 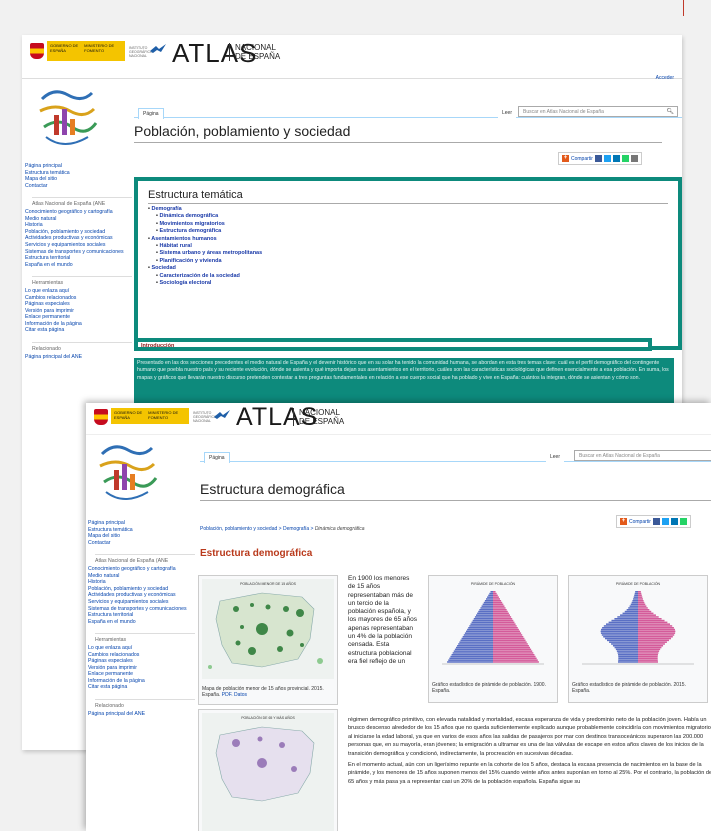 What do you see at coordinates (408, 216) in the screenshot?
I see `tree-subitem: Dinámica demográfica` at bounding box center [408, 216].